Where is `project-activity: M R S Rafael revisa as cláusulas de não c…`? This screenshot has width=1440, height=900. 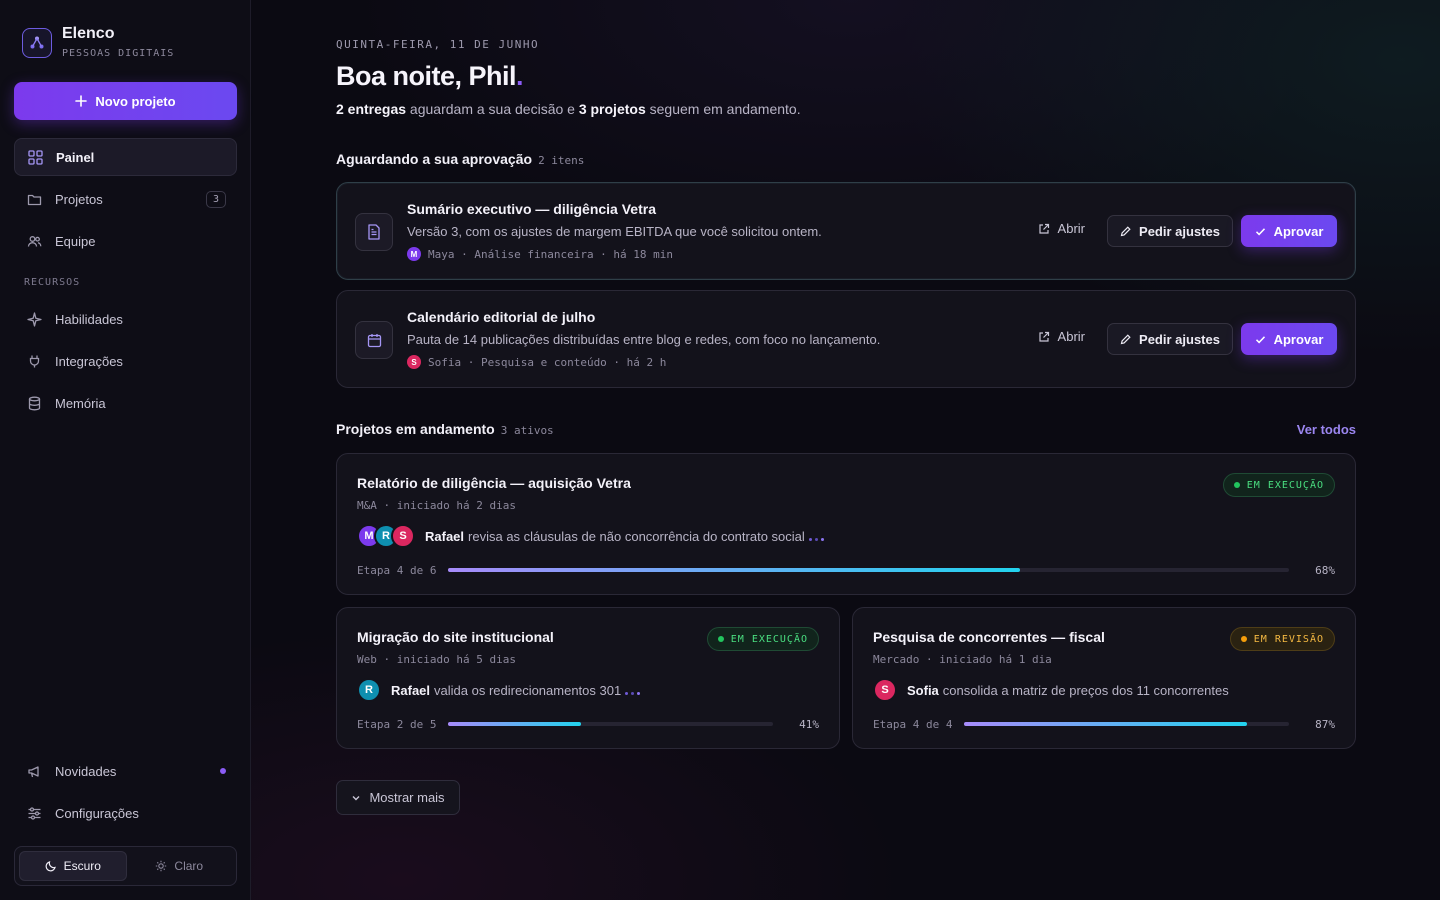 project-activity: M R S Rafael revisa as cláusulas de não c… is located at coordinates (590, 536).